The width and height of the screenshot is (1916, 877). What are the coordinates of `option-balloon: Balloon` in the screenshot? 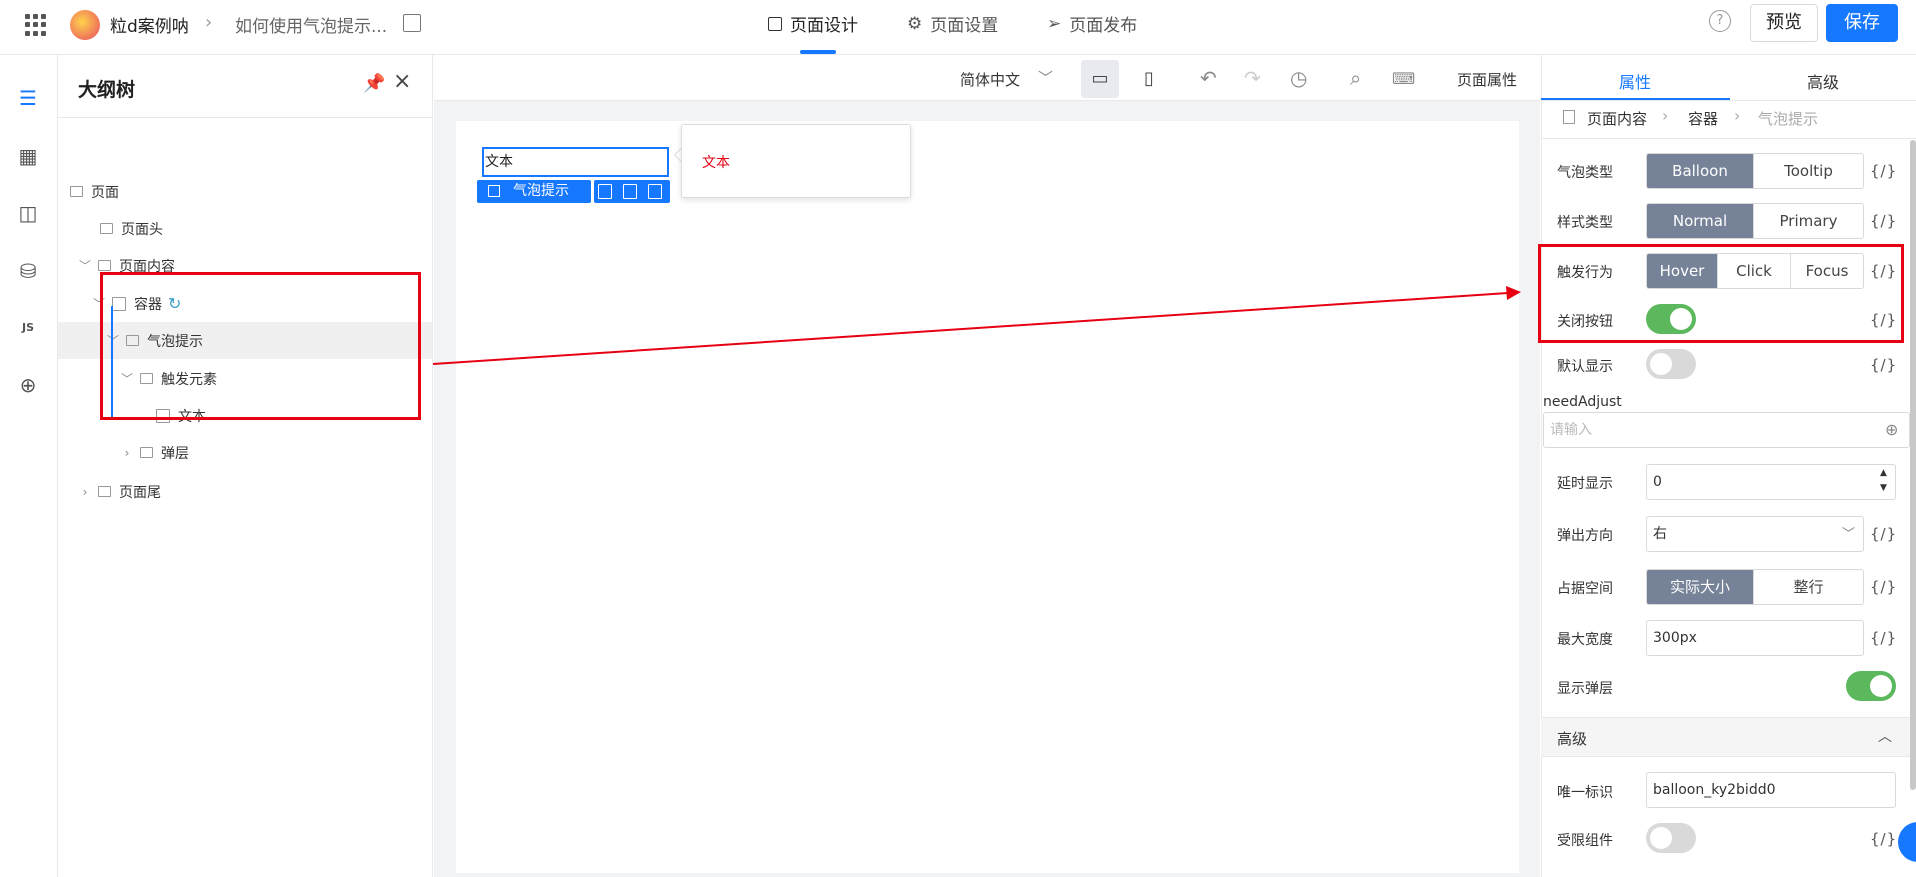 It's located at (1700, 171).